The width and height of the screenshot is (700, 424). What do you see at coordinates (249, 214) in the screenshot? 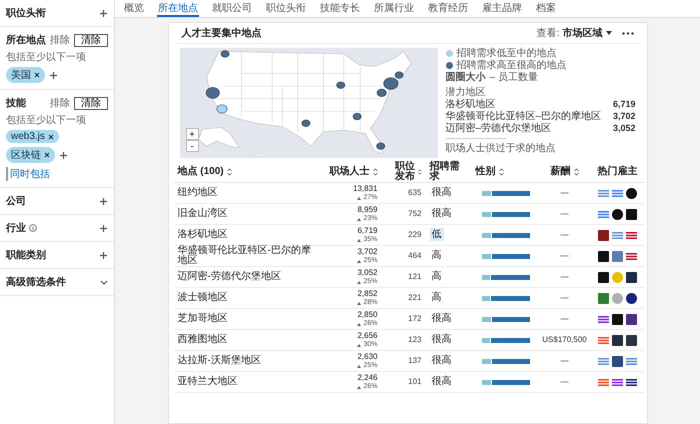
I see `location-link: 旧金山湾区` at bounding box center [249, 214].